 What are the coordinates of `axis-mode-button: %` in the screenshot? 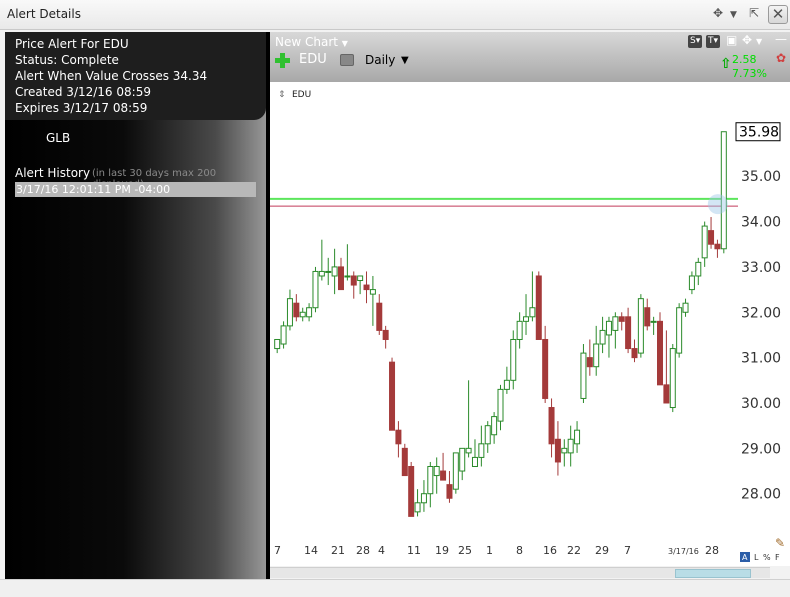 It's located at (767, 557).